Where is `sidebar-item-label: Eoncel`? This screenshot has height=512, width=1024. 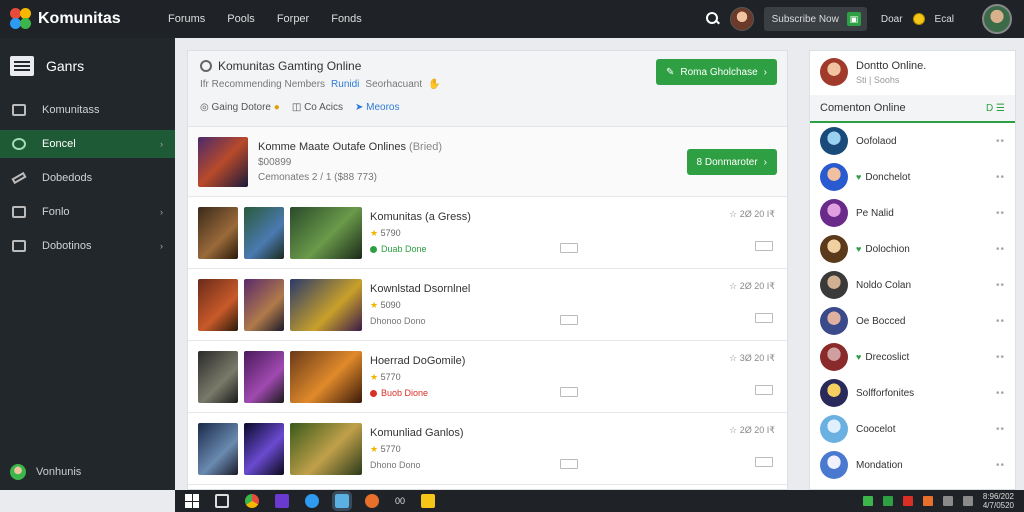
sidebar-item-label: Eoncel is located at coordinates (59, 144).